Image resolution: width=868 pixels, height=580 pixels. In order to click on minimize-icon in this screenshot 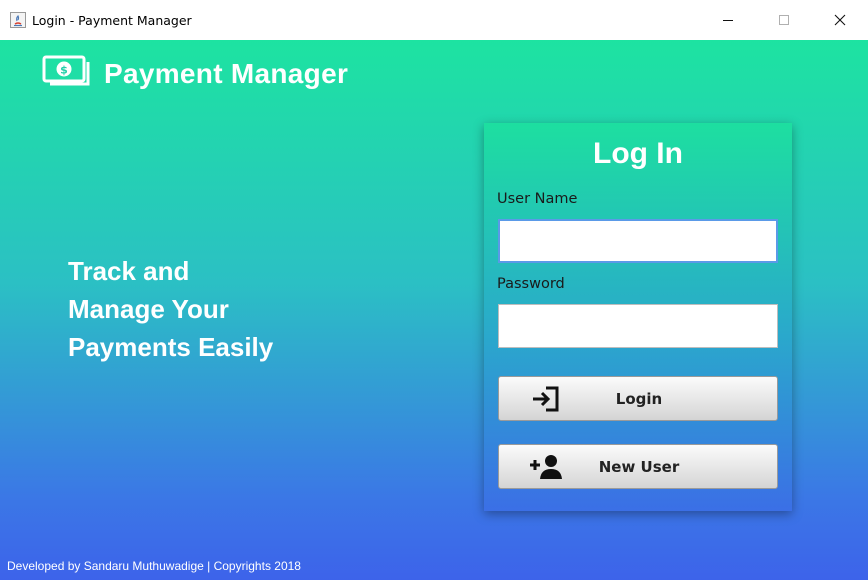, I will do `click(728, 20)`.